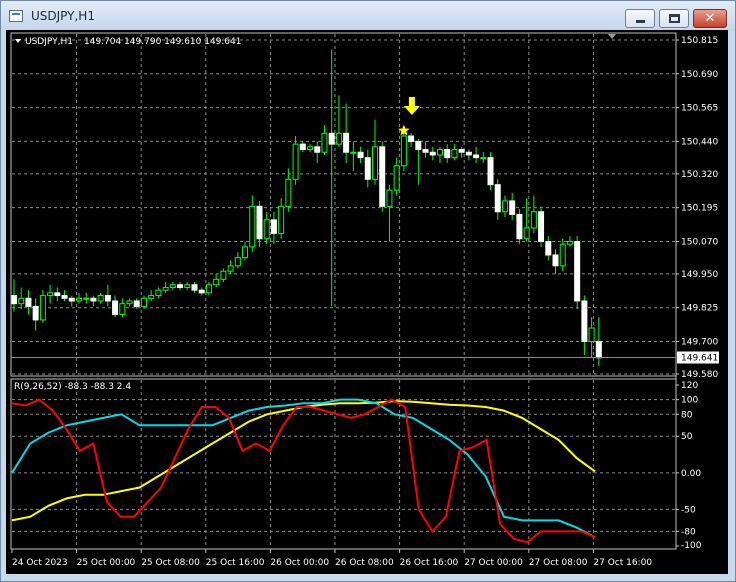 The height and width of the screenshot is (582, 736). I want to click on current-price-value: 149.641, so click(699, 359).